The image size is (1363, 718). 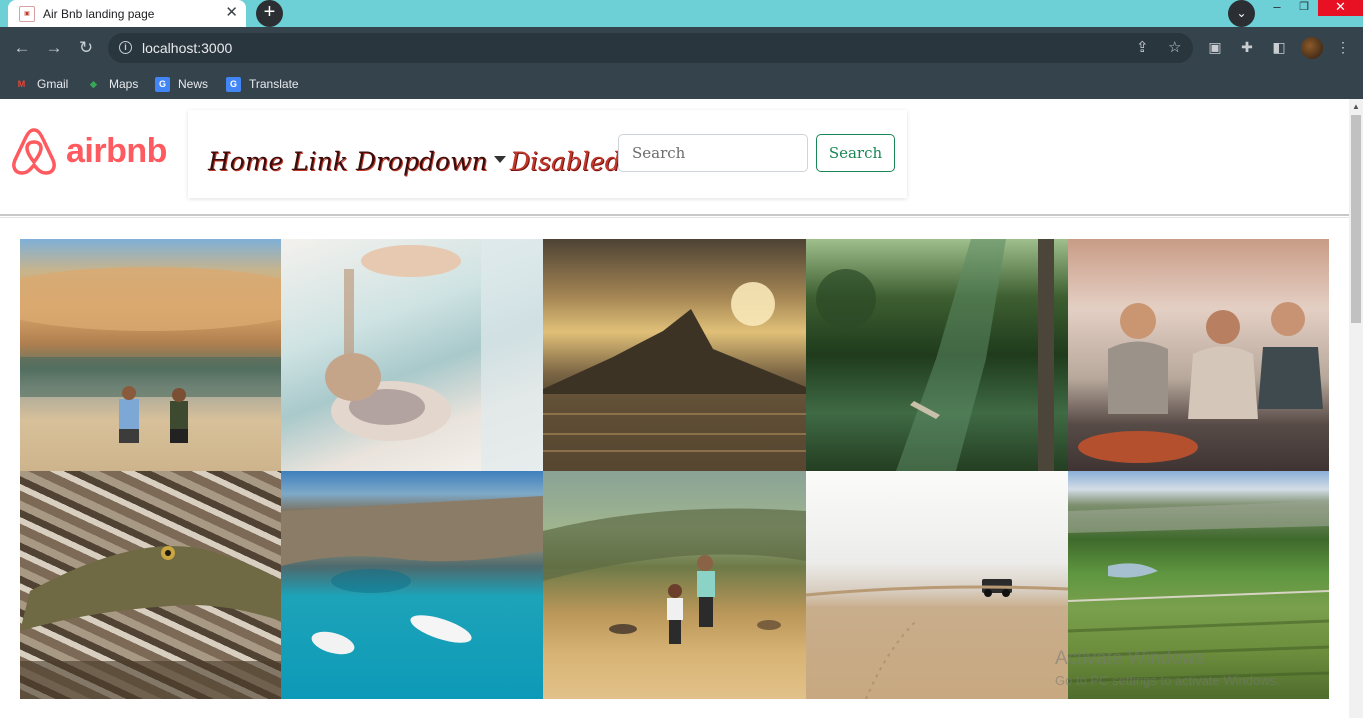 I want to click on photo-boats-cove, so click(x=412, y=585).